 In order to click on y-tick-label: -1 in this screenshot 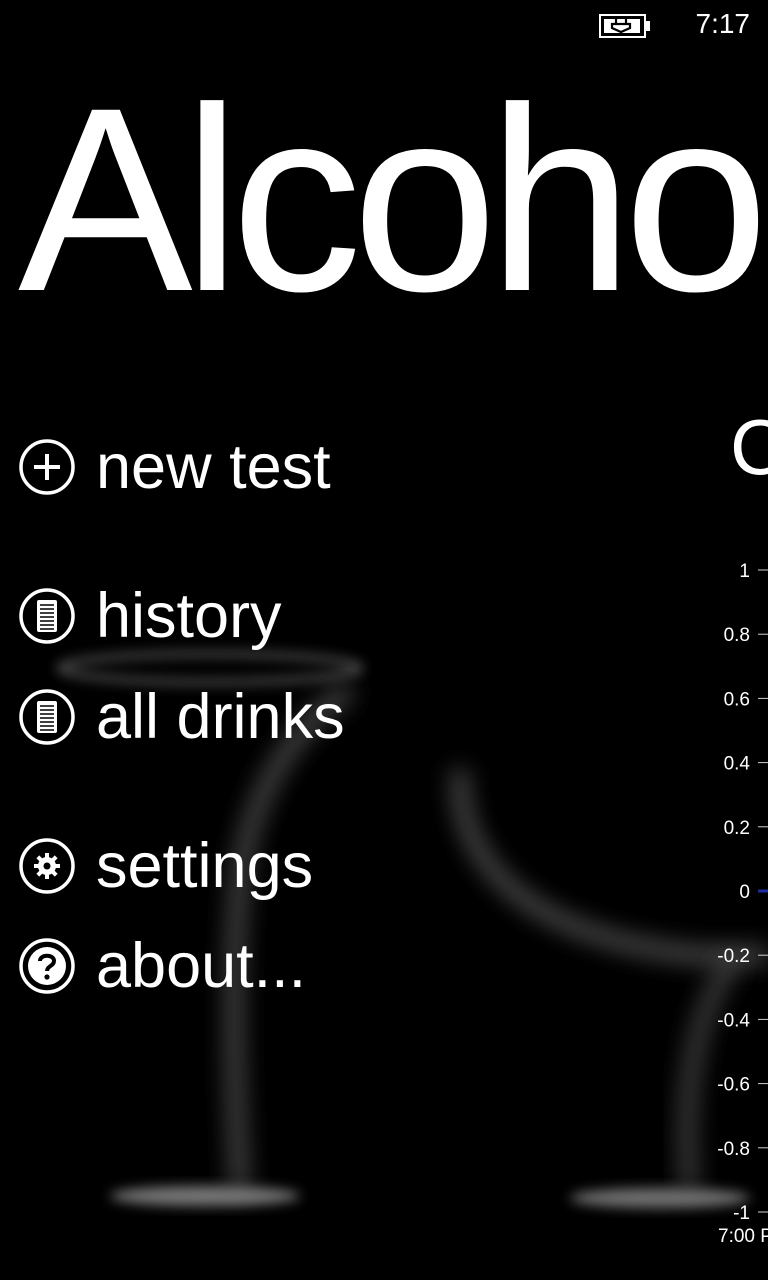, I will do `click(741, 1213)`.